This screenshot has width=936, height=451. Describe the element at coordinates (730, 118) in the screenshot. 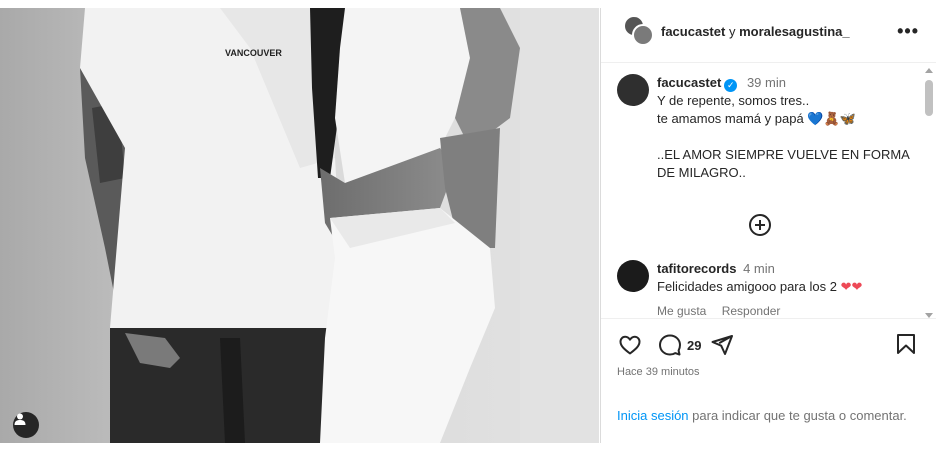

I see `caption-line-2-text: te amamos mamá y papá` at that location.